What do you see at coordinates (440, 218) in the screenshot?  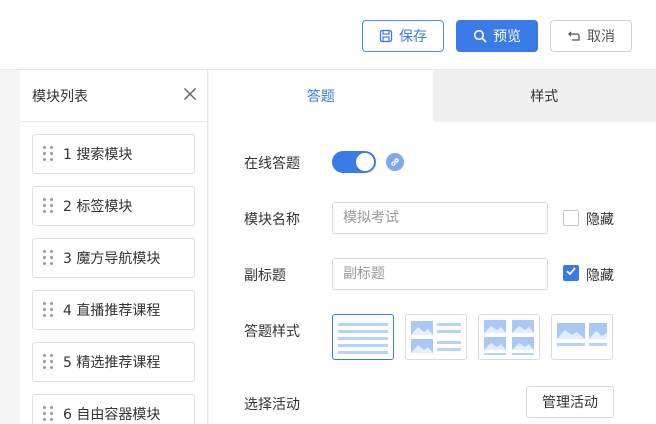 I see `module-name-input` at bounding box center [440, 218].